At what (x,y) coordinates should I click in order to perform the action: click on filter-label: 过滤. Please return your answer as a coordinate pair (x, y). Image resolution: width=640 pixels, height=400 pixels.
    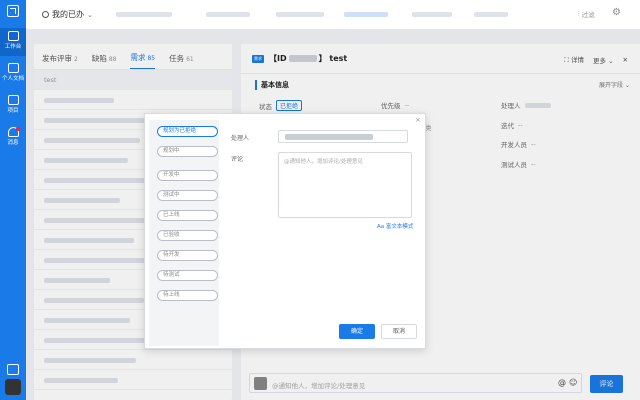
    Looking at the image, I should click on (588, 15).